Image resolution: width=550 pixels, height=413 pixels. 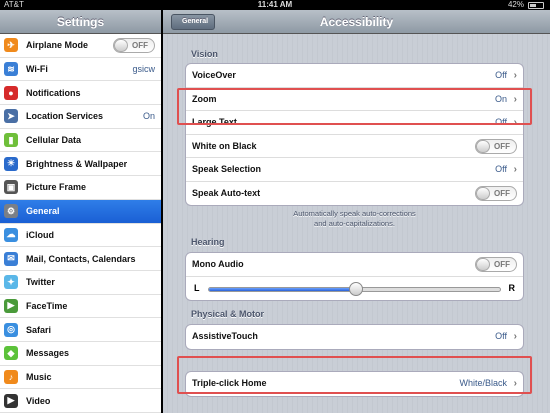 What do you see at coordinates (11, 282) in the screenshot?
I see `twitter-icon: ✦` at bounding box center [11, 282].